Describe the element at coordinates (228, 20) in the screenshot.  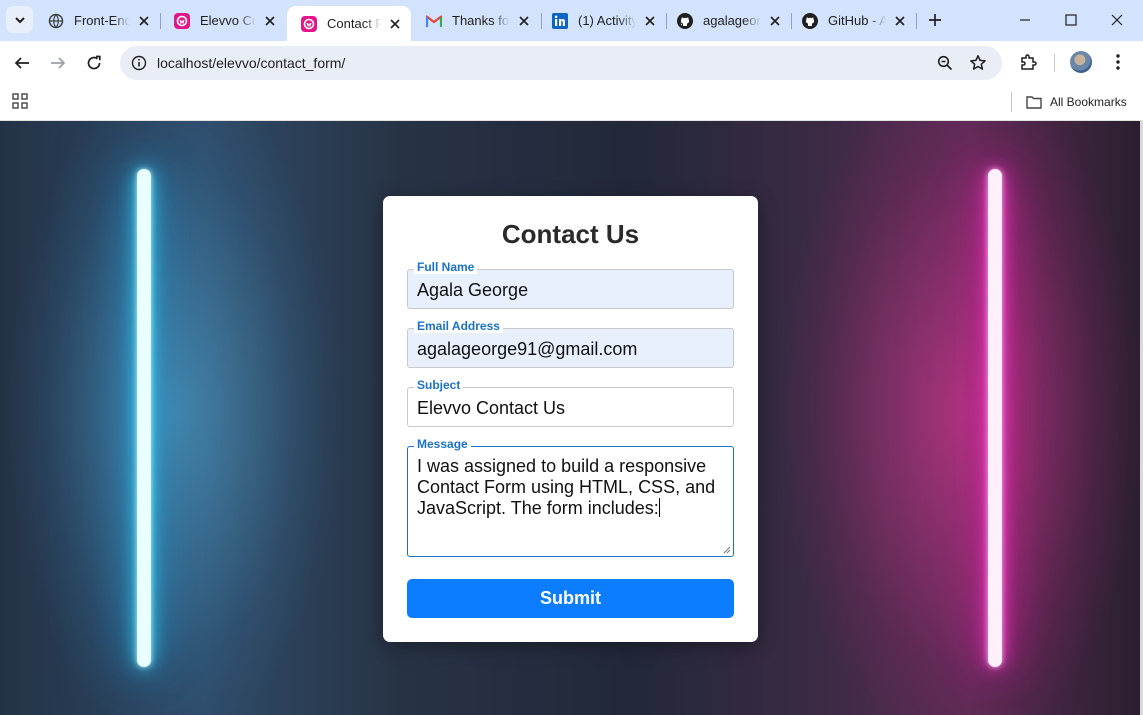
I see `tab-label: Elevvo Co` at that location.